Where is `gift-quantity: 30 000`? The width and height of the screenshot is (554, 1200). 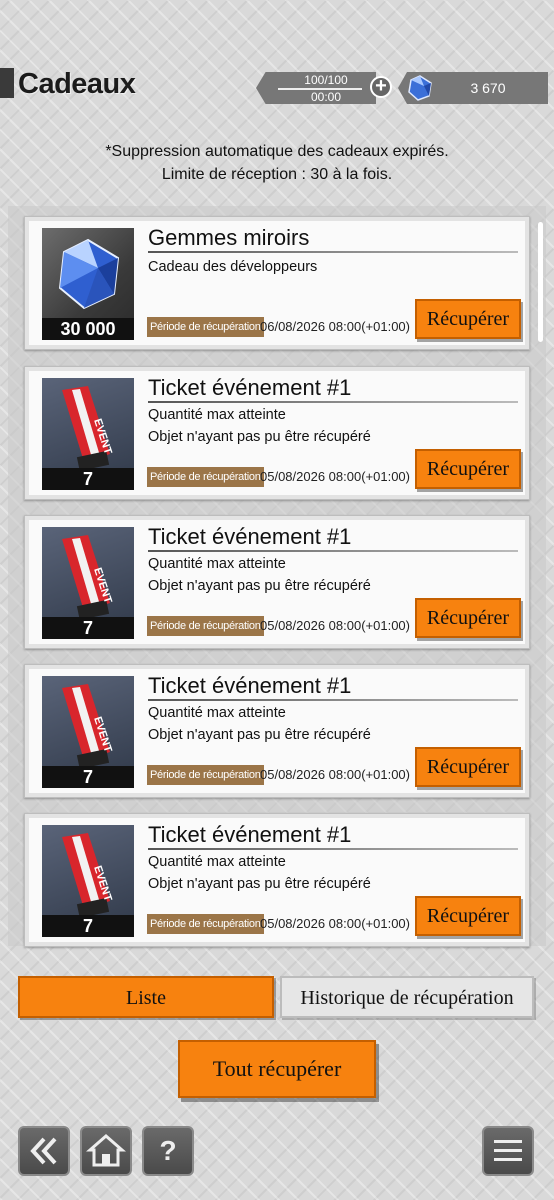 gift-quantity: 30 000 is located at coordinates (88, 329).